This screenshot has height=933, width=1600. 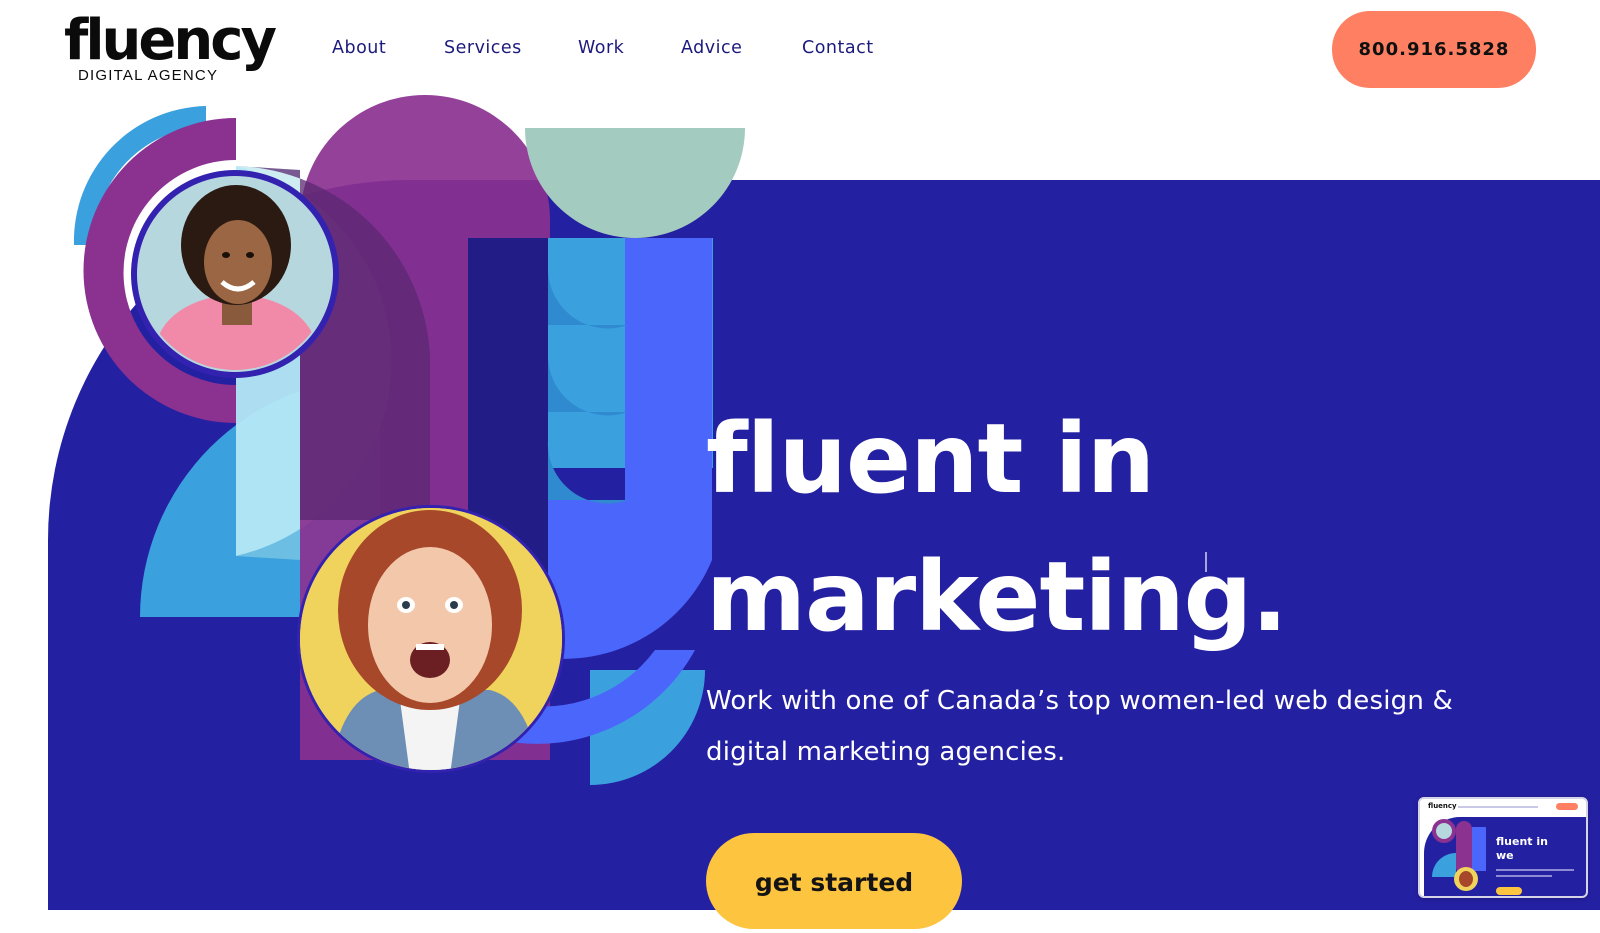 I want to click on text-cursor, so click(x=1206, y=562).